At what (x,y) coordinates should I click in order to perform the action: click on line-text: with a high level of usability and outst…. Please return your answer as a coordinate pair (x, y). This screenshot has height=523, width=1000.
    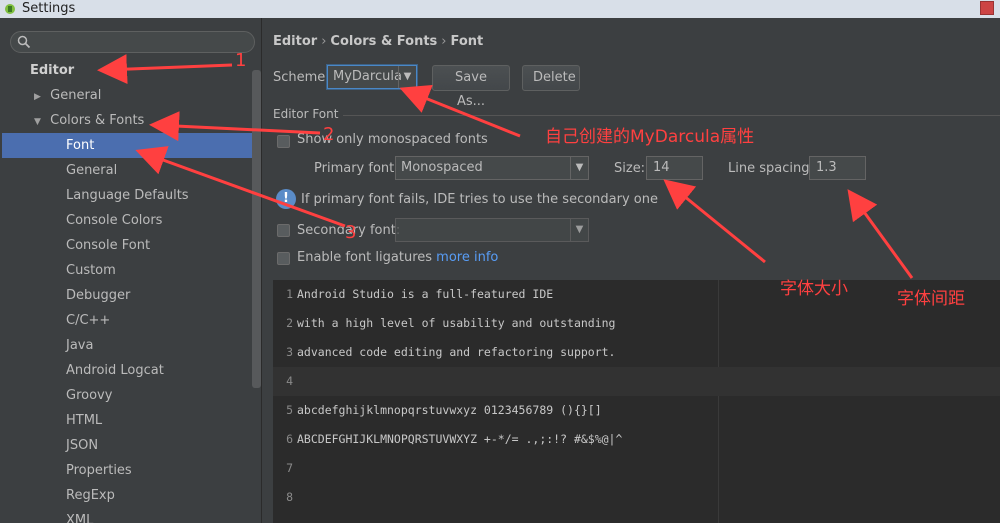
    Looking at the image, I should click on (456, 323).